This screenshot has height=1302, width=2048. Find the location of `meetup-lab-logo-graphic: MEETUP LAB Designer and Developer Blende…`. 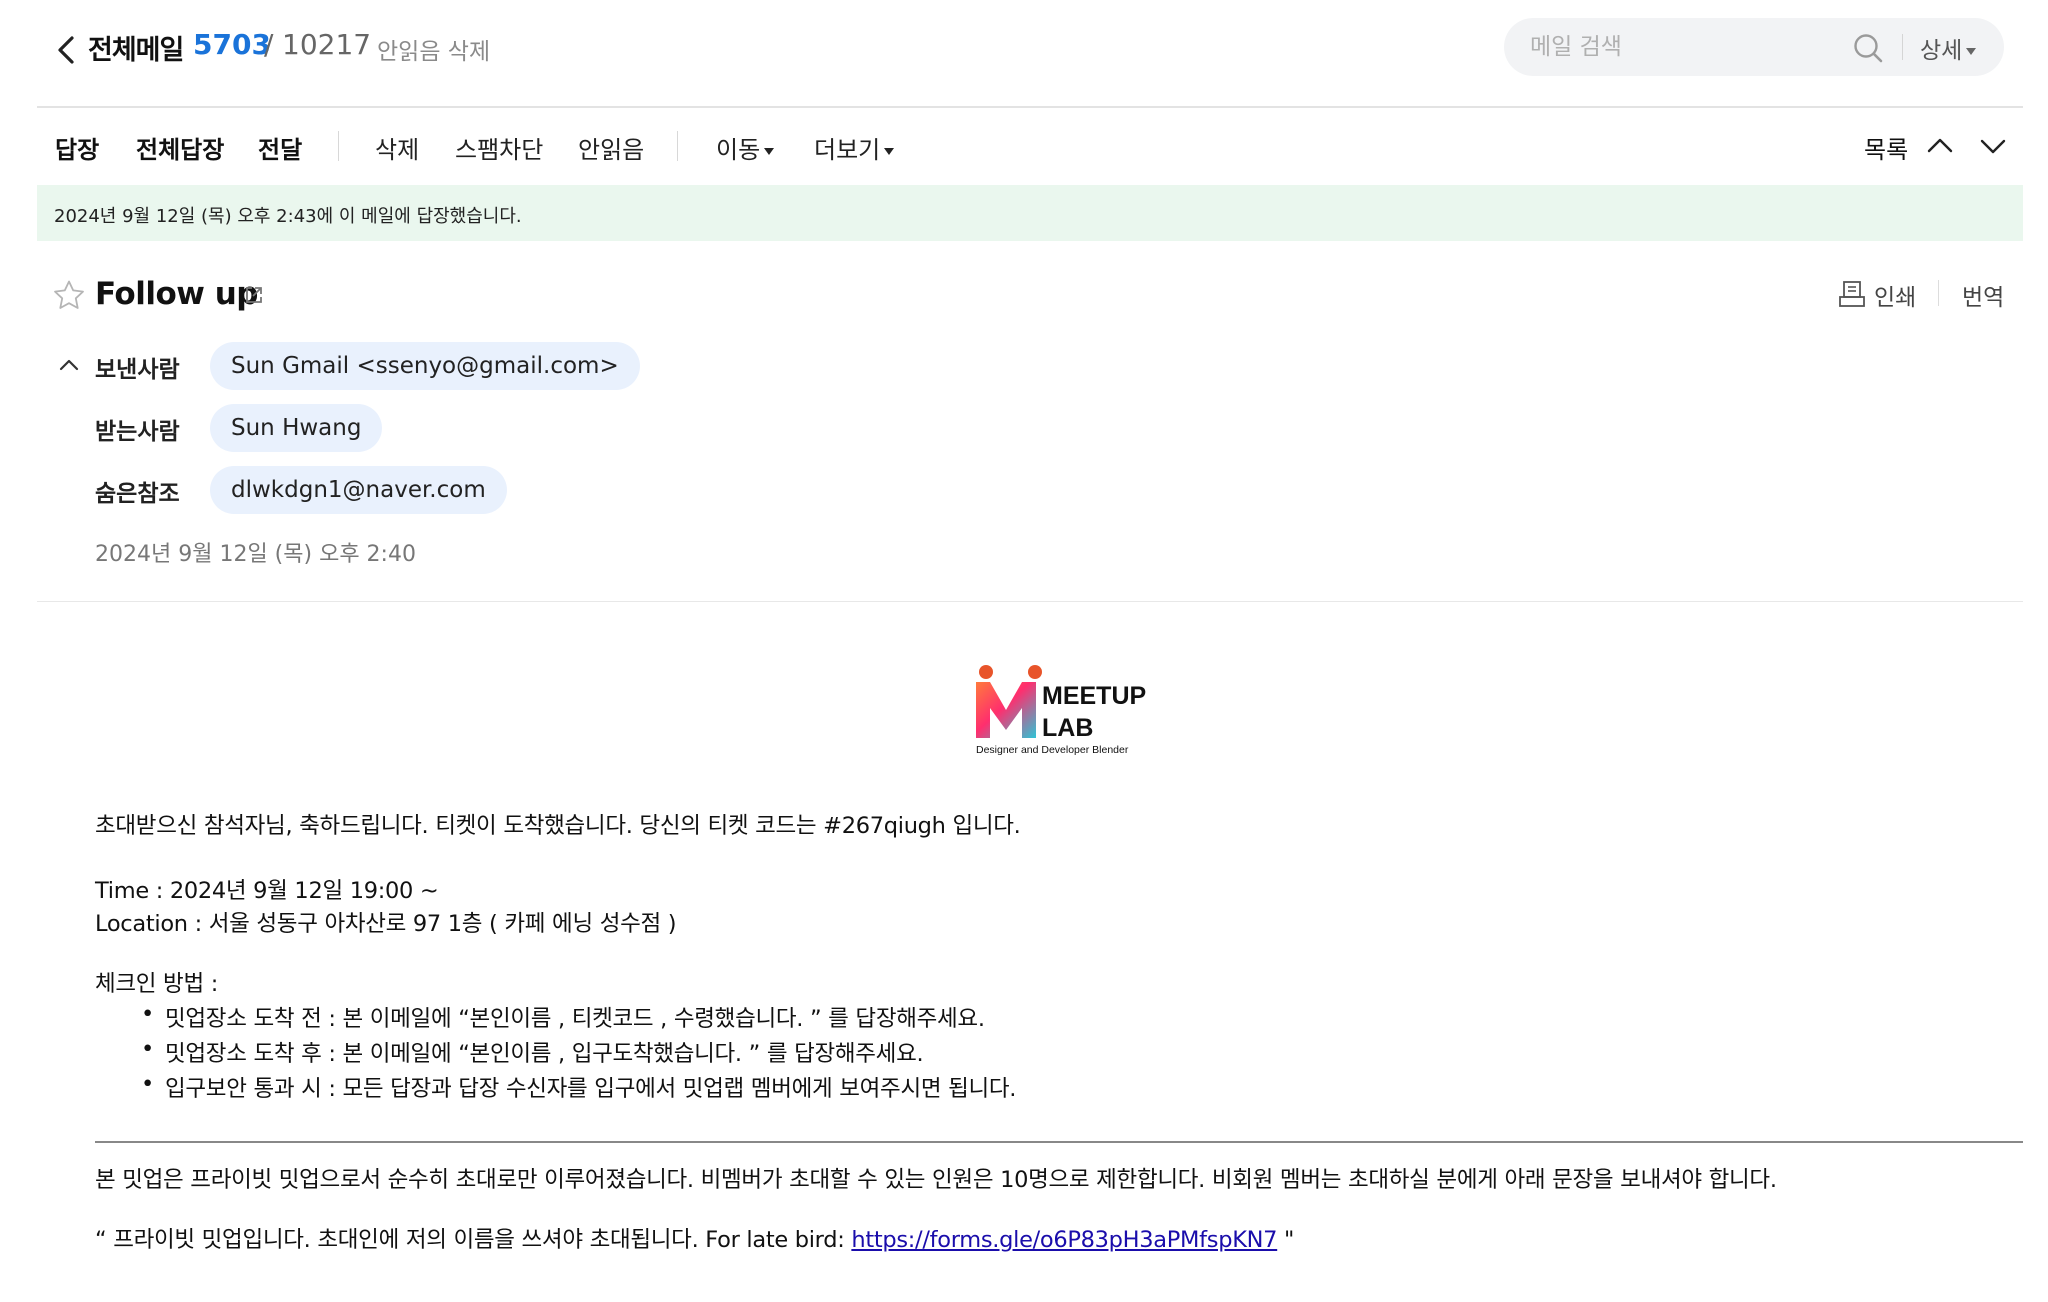

meetup-lab-logo-graphic: MEETUP LAB Designer and Developer Blende… is located at coordinates (1061, 710).